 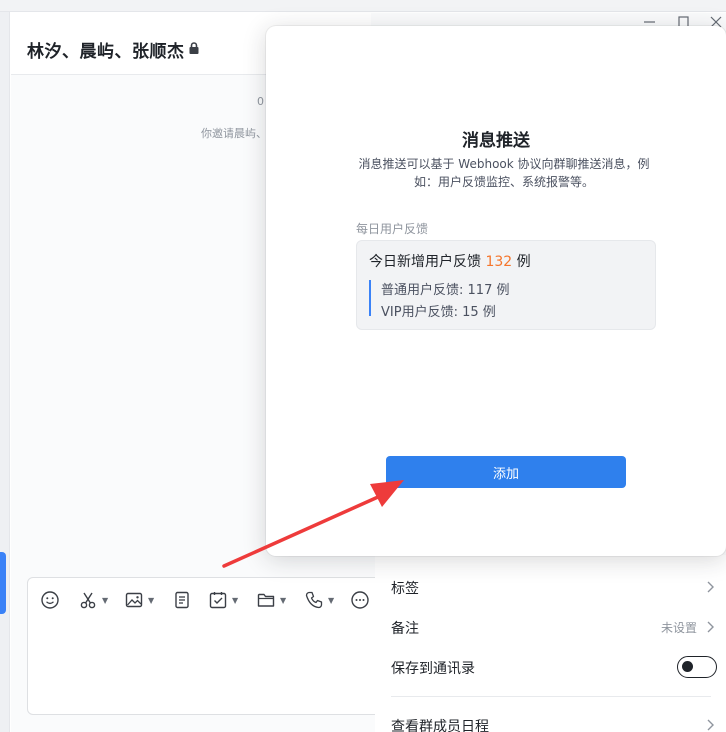 I want to click on preview-line-vip-value: 15 例, so click(x=479, y=312).